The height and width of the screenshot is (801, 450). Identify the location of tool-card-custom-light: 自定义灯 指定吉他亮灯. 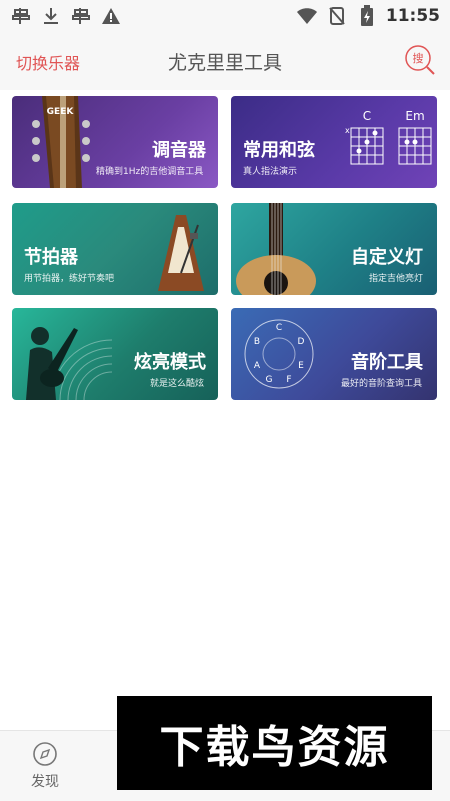
(334, 249).